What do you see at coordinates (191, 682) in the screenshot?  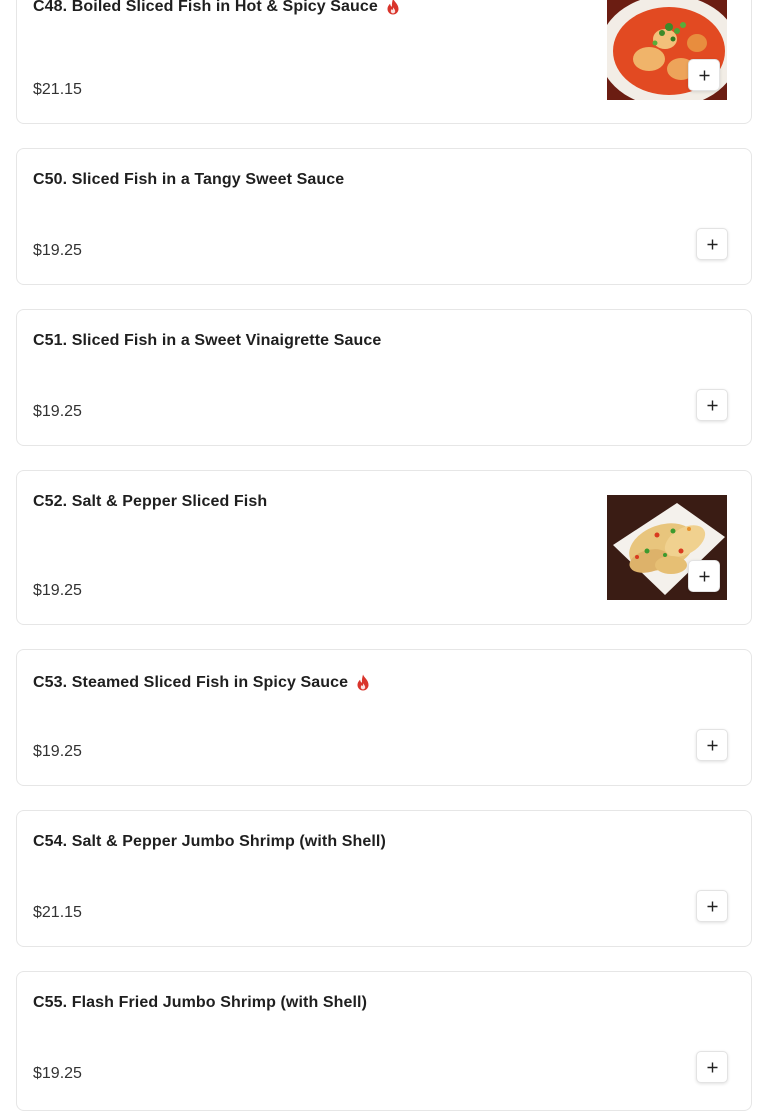 I see `menu-item-title: C53. Steamed Sliced Fish in Spicy Sauce` at bounding box center [191, 682].